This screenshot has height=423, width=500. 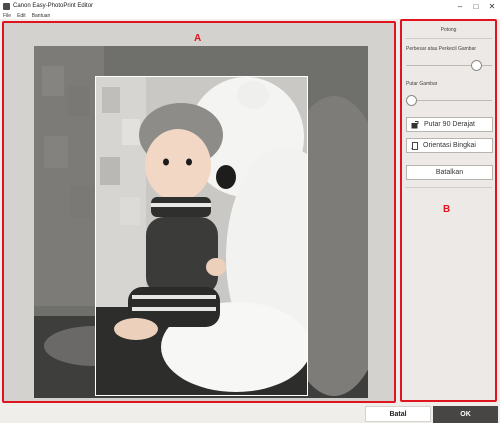 I want to click on window-title: Canon Easy-PhotoPrint Editor, so click(x=53, y=6).